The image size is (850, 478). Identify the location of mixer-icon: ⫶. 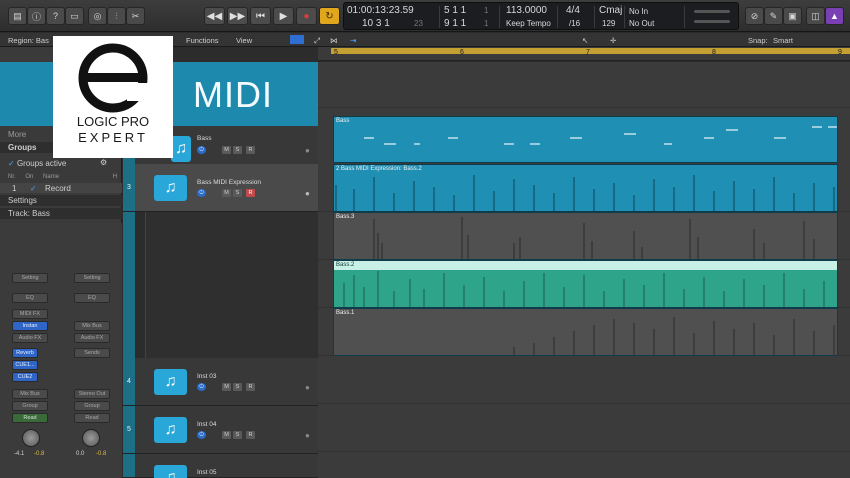
(116, 16).